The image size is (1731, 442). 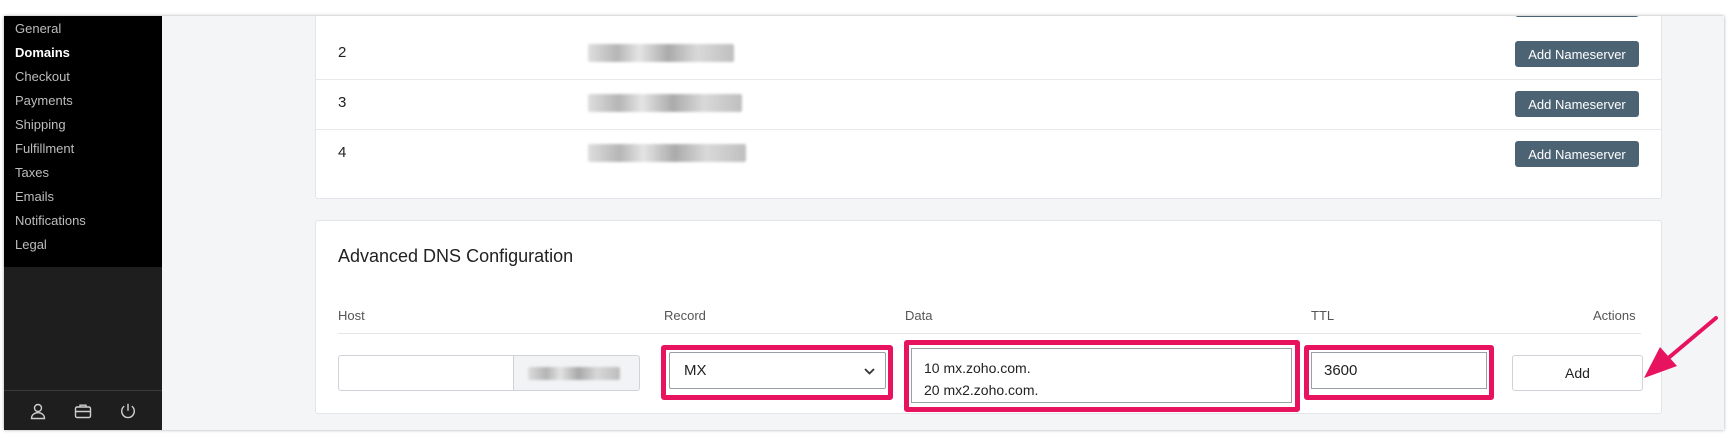 What do you see at coordinates (1399, 370) in the screenshot?
I see `ttl-input: 3600` at bounding box center [1399, 370].